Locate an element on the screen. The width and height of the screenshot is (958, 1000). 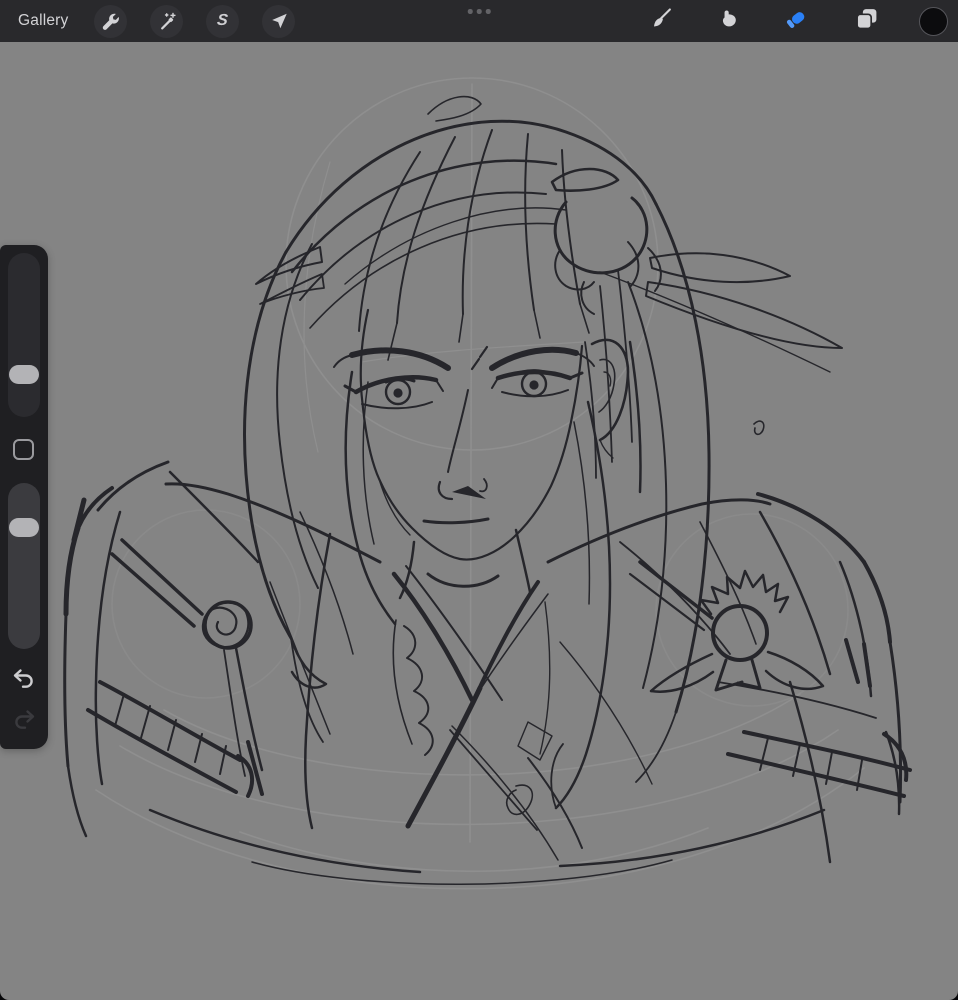
magic-wand-icon is located at coordinates (166, 21).